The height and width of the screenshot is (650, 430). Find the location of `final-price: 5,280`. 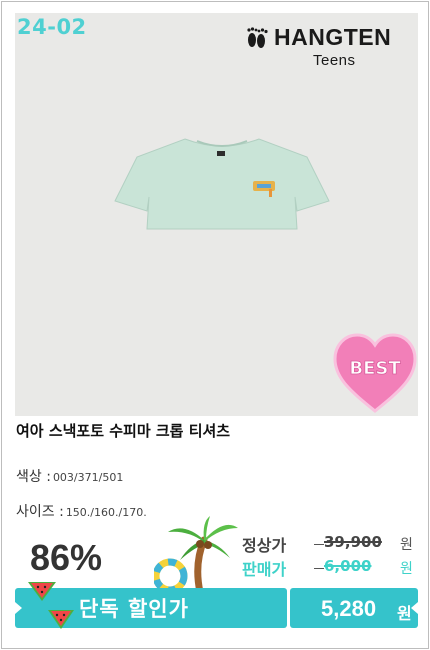

final-price: 5,280 is located at coordinates (349, 608).